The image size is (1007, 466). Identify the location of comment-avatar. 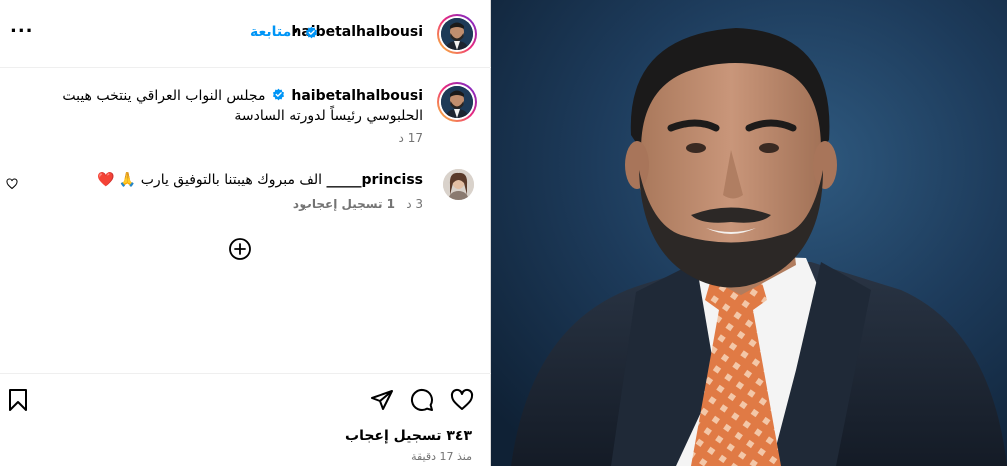
(458, 184).